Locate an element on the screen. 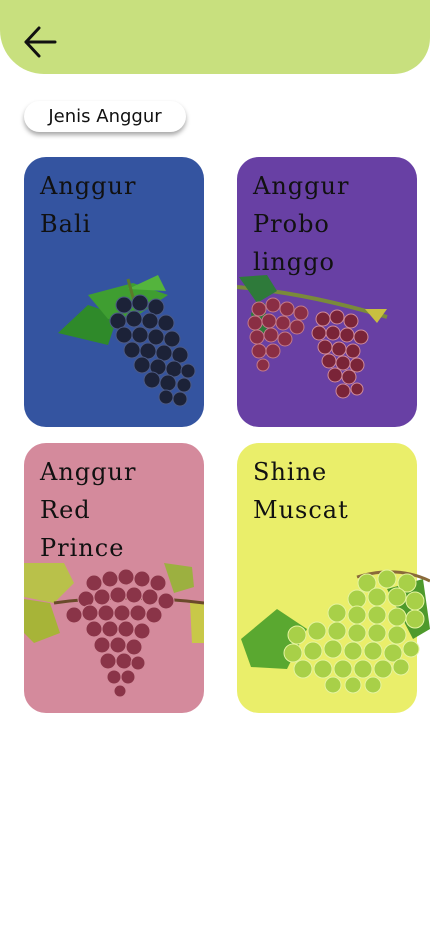  card-title: Anggur Bali is located at coordinates (88, 205).